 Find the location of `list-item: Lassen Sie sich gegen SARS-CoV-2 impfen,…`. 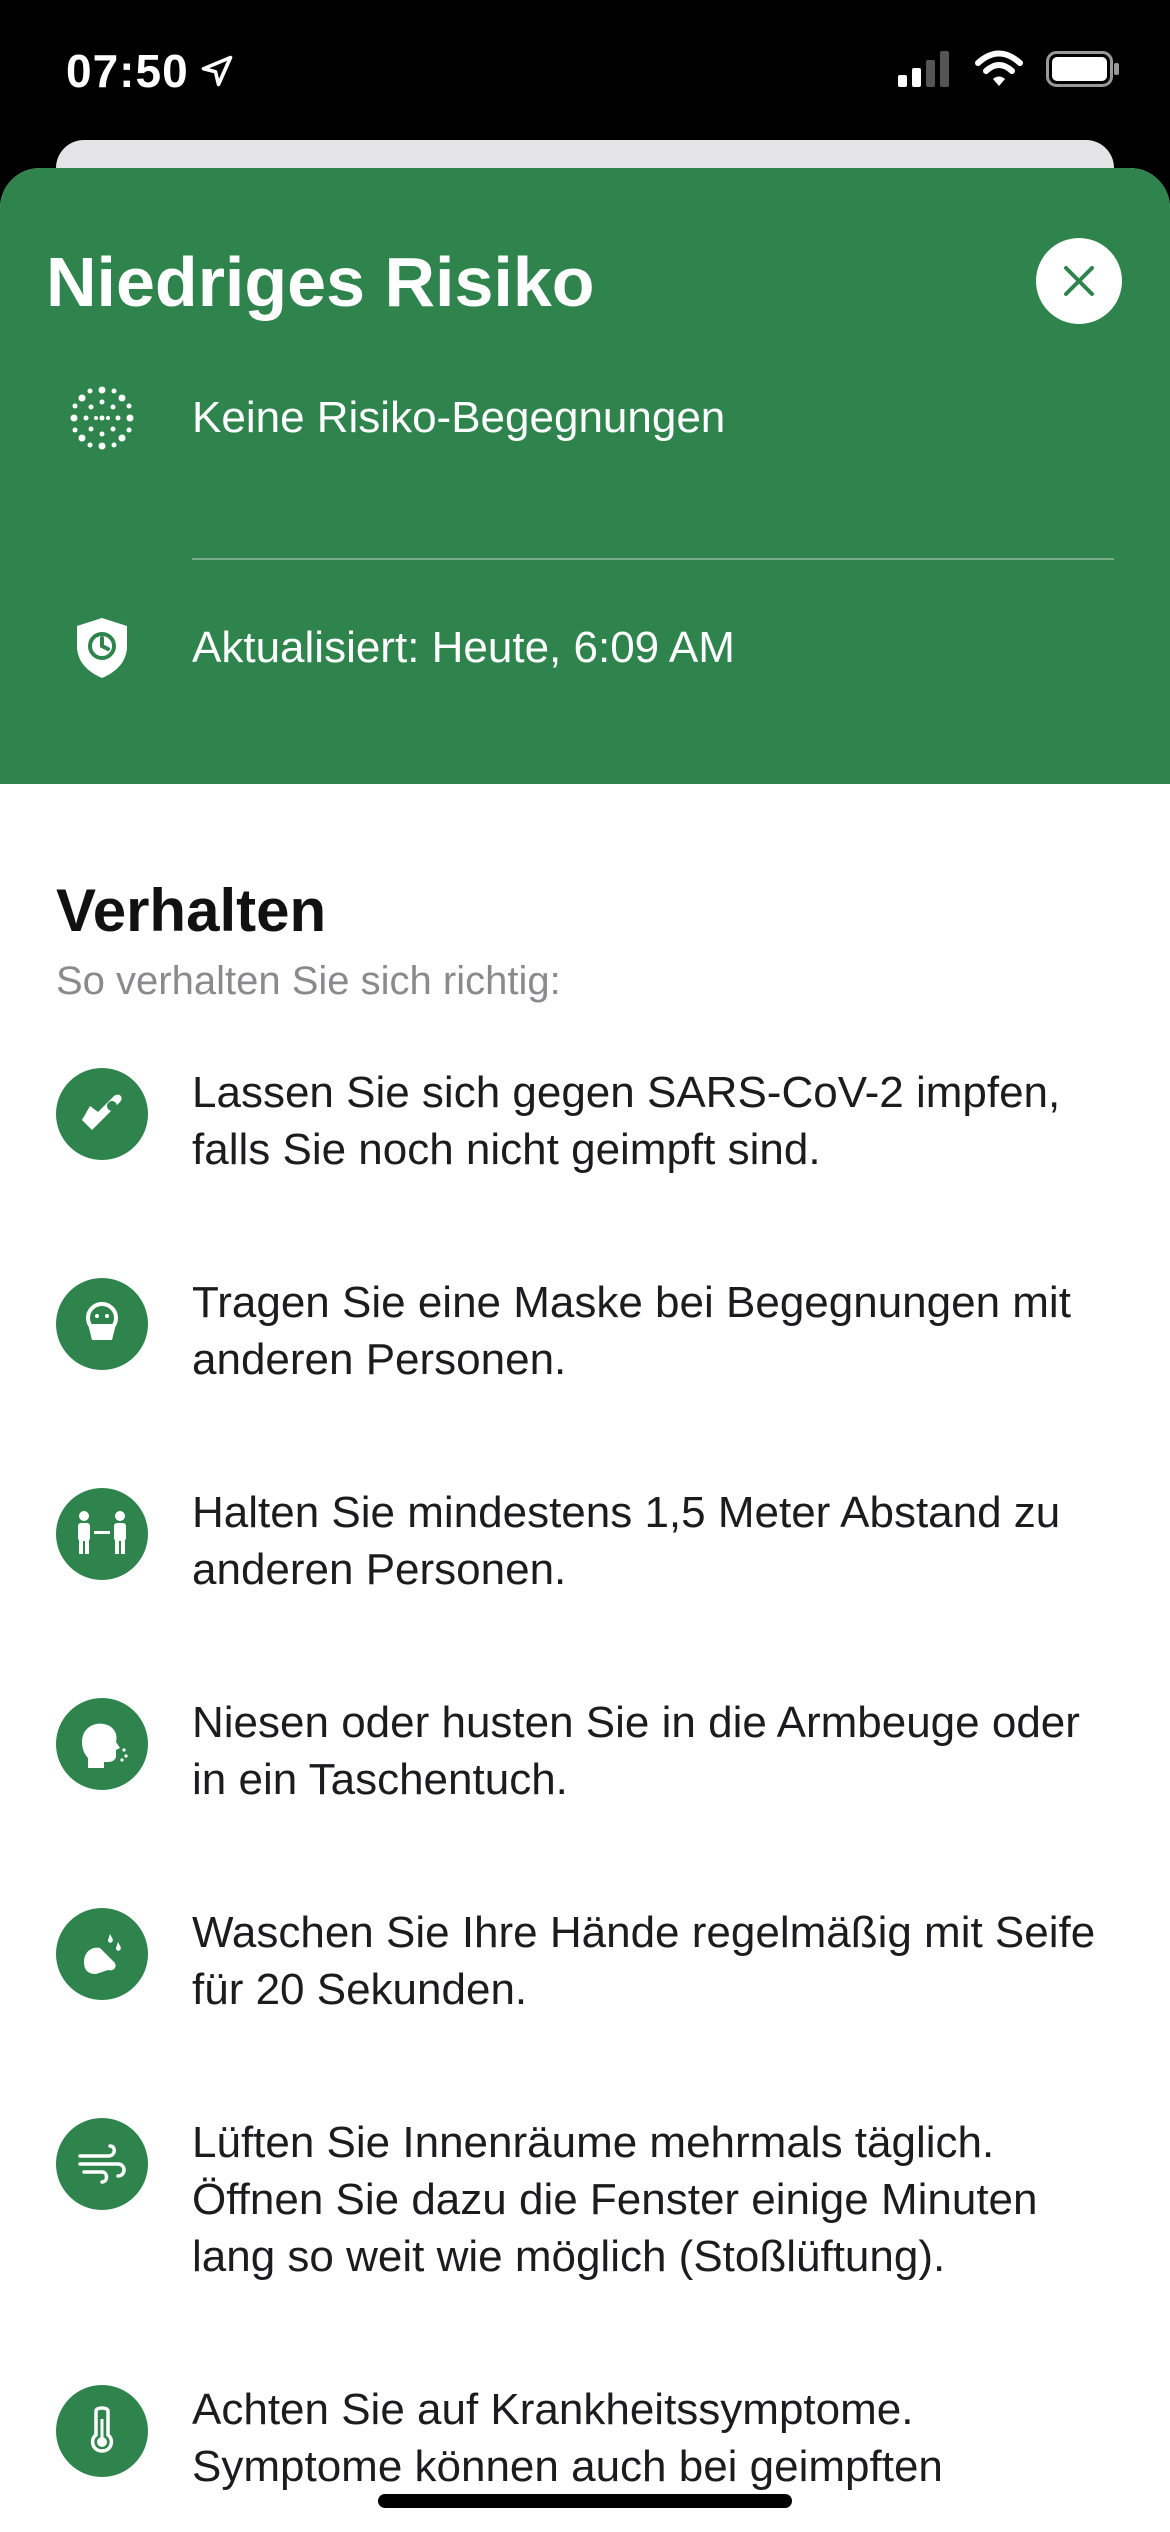

list-item: Lassen Sie sich gegen SARS-CoV-2 impfen,… is located at coordinates (585, 1121).